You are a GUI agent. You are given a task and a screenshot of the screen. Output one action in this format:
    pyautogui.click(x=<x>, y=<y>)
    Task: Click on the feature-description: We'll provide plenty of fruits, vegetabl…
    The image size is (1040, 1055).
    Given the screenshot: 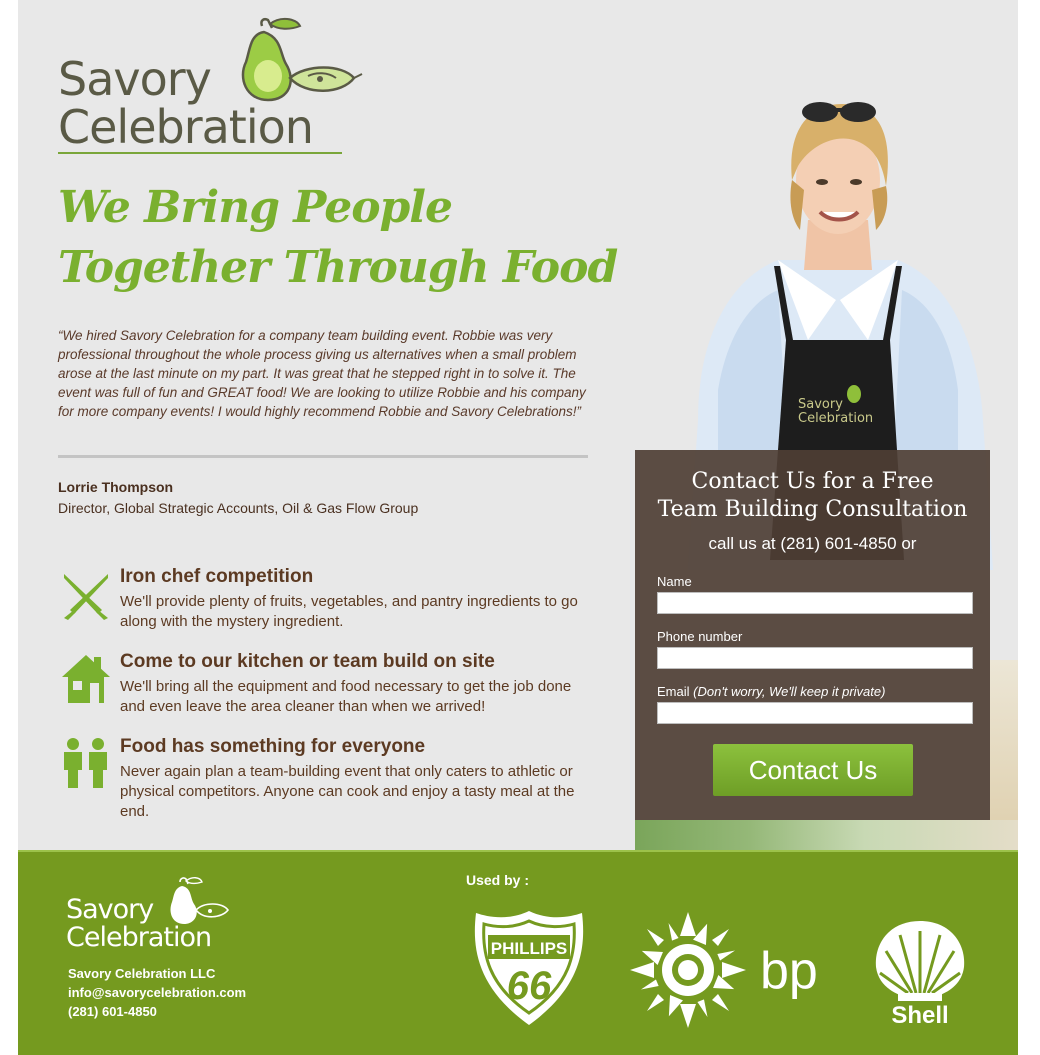 What is the action you would take?
    pyautogui.click(x=349, y=611)
    